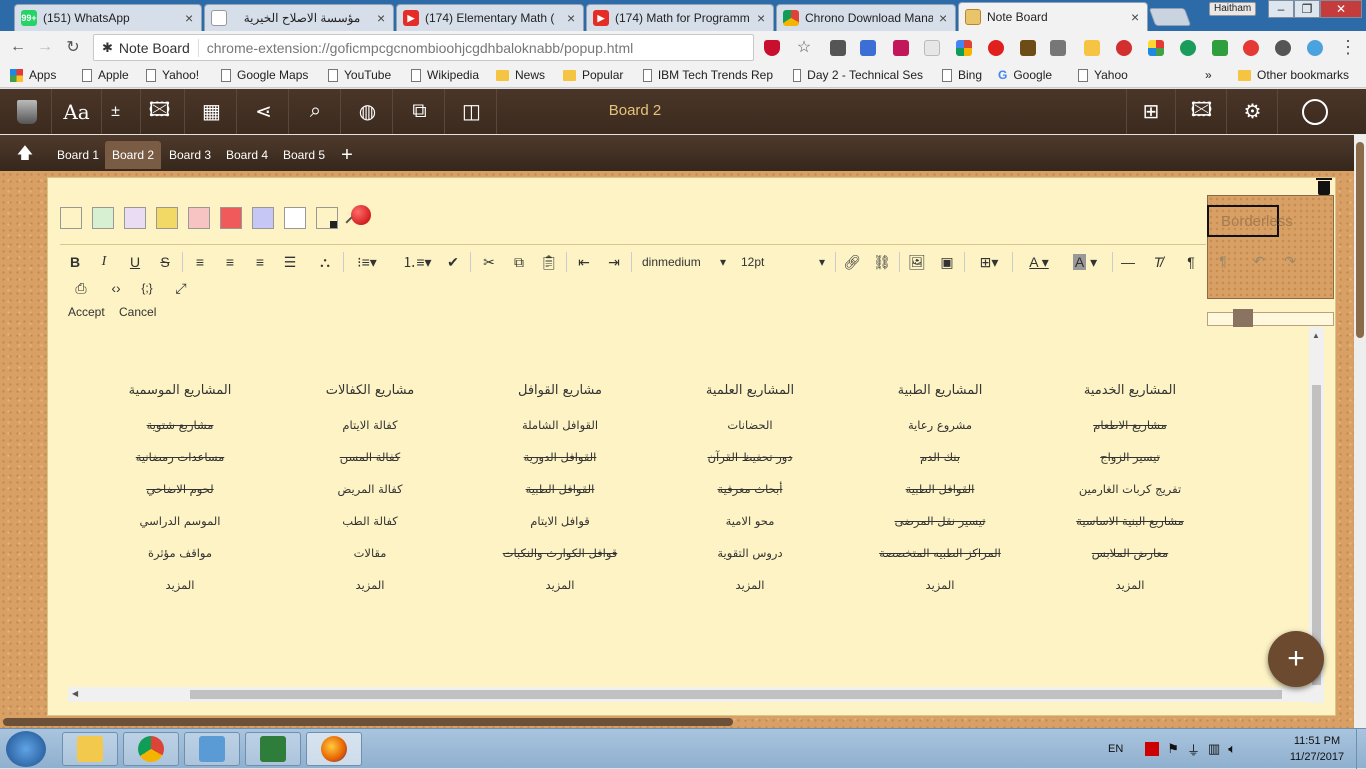  I want to click on undo-icon: ↶, so click(1259, 261).